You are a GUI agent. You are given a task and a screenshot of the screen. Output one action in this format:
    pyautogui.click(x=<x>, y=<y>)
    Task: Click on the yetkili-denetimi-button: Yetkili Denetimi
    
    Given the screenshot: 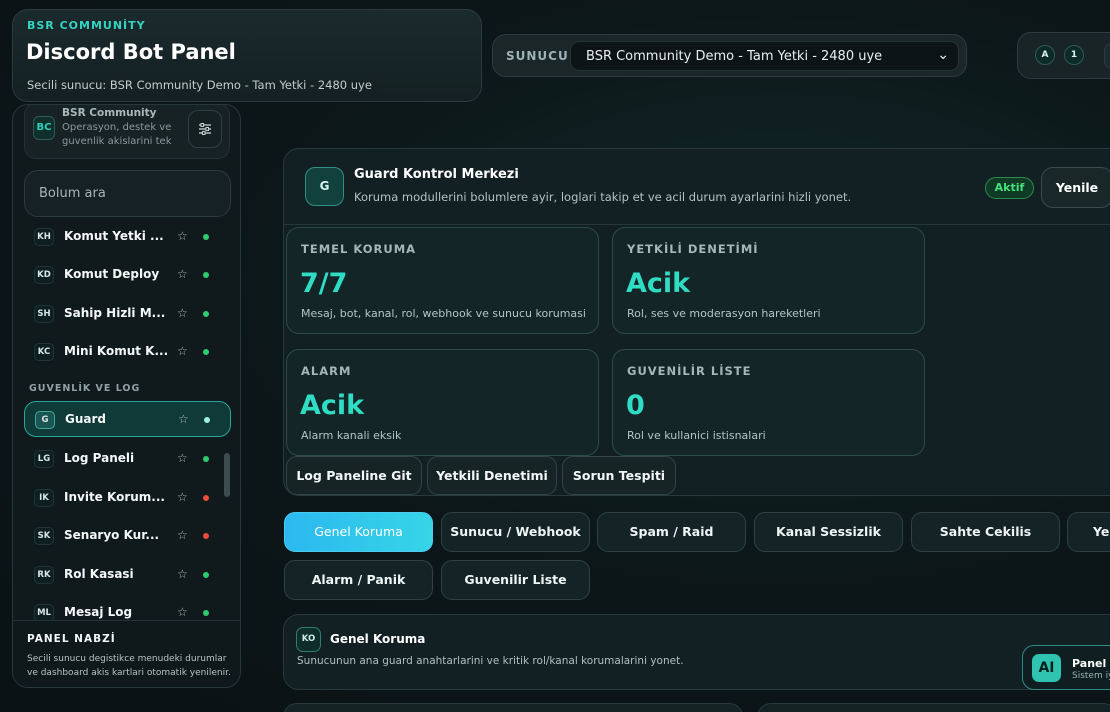 What is the action you would take?
    pyautogui.click(x=492, y=475)
    